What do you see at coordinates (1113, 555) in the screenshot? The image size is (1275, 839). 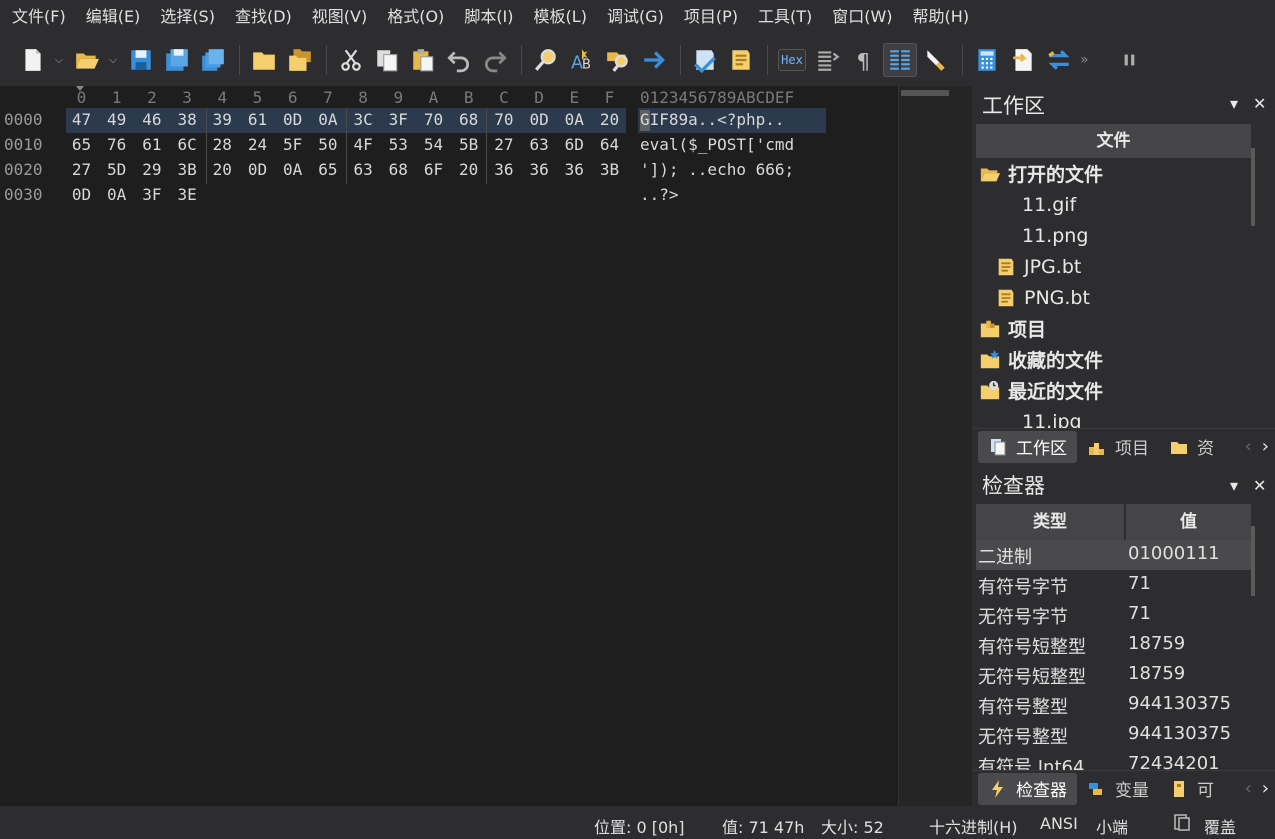 I see `inspector-row: 二进制 01000111` at bounding box center [1113, 555].